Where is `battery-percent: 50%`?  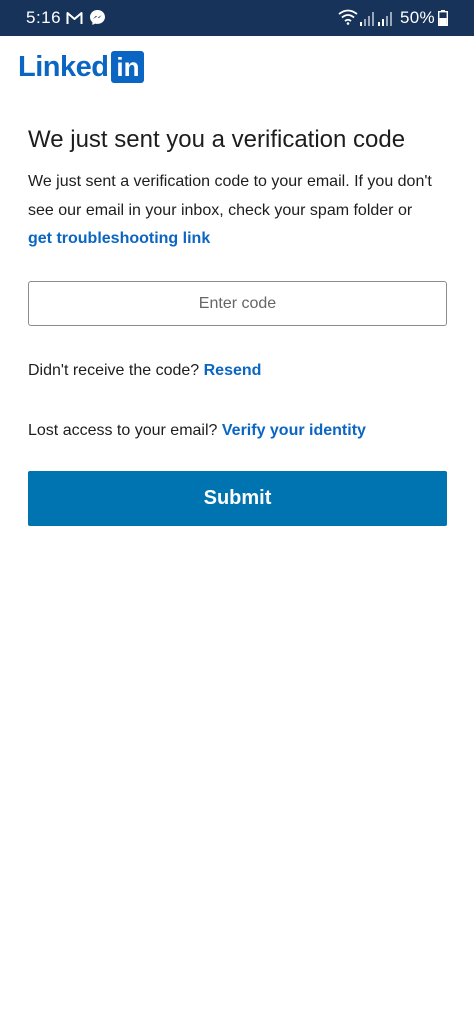 battery-percent: 50% is located at coordinates (417, 17).